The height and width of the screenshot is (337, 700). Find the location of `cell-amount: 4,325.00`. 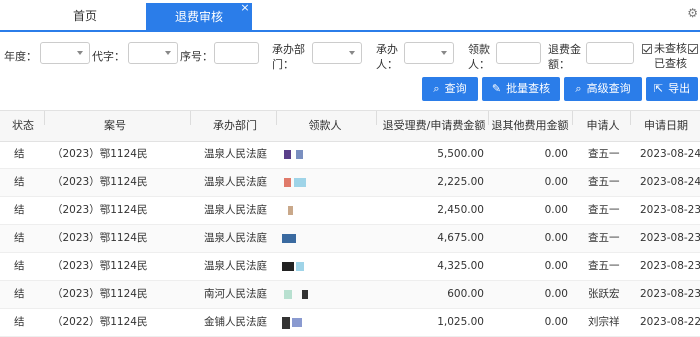

cell-amount: 4,325.00 is located at coordinates (460, 266).